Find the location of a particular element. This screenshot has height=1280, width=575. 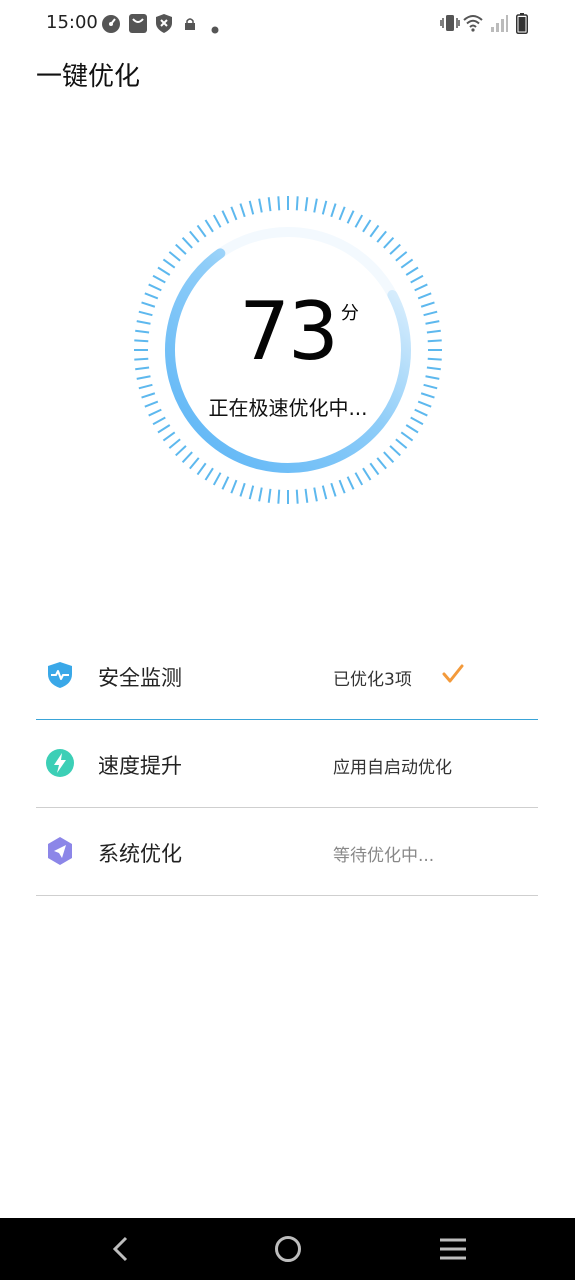

bag-icon is located at coordinates (138, 25).